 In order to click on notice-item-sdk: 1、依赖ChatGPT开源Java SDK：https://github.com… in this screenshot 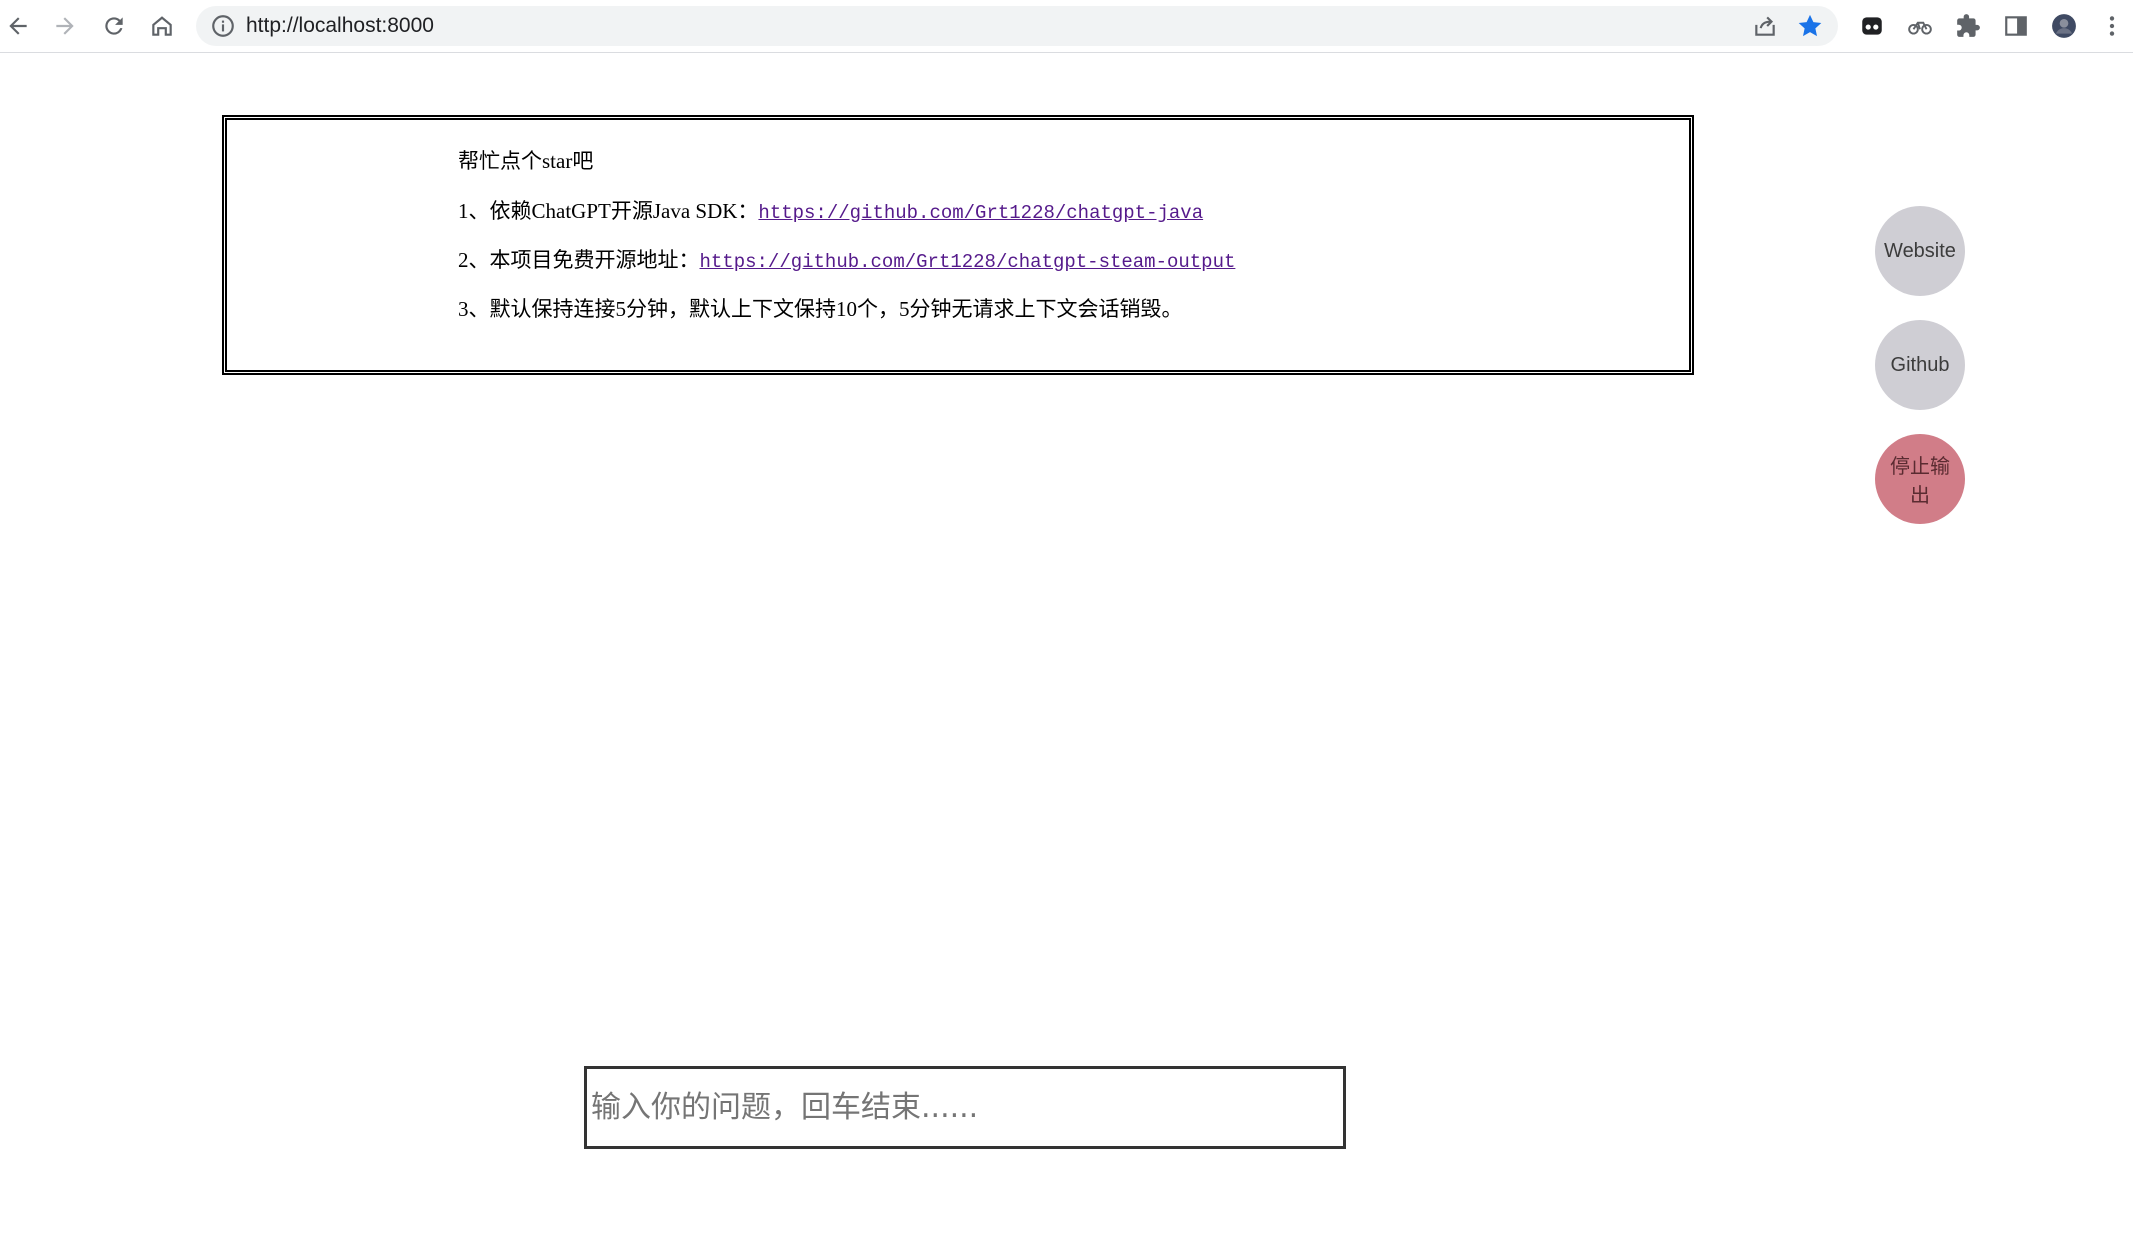, I will do `click(830, 210)`.